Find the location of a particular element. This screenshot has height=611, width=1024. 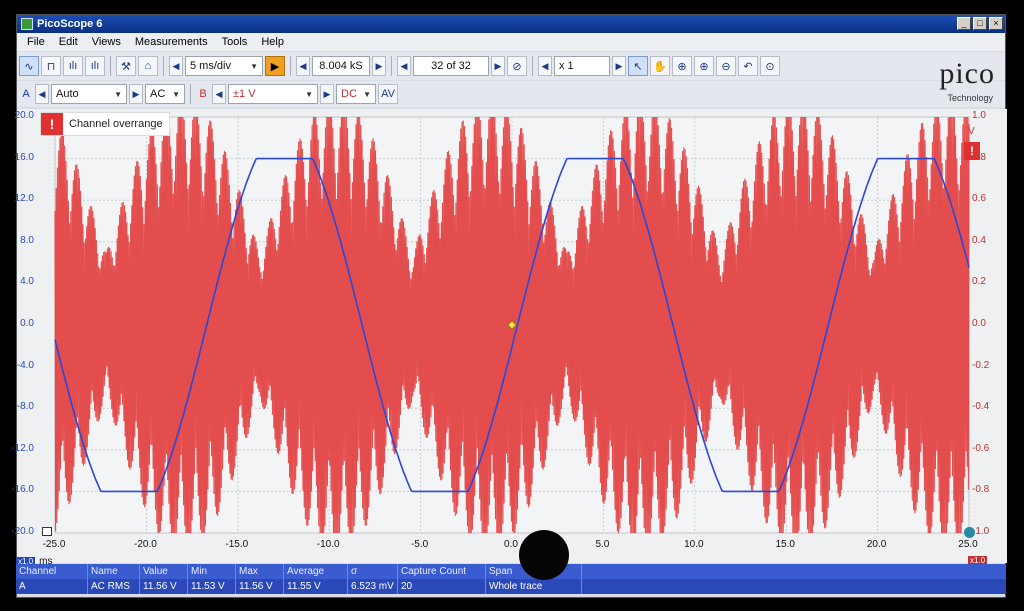

app-icon is located at coordinates (27, 24).